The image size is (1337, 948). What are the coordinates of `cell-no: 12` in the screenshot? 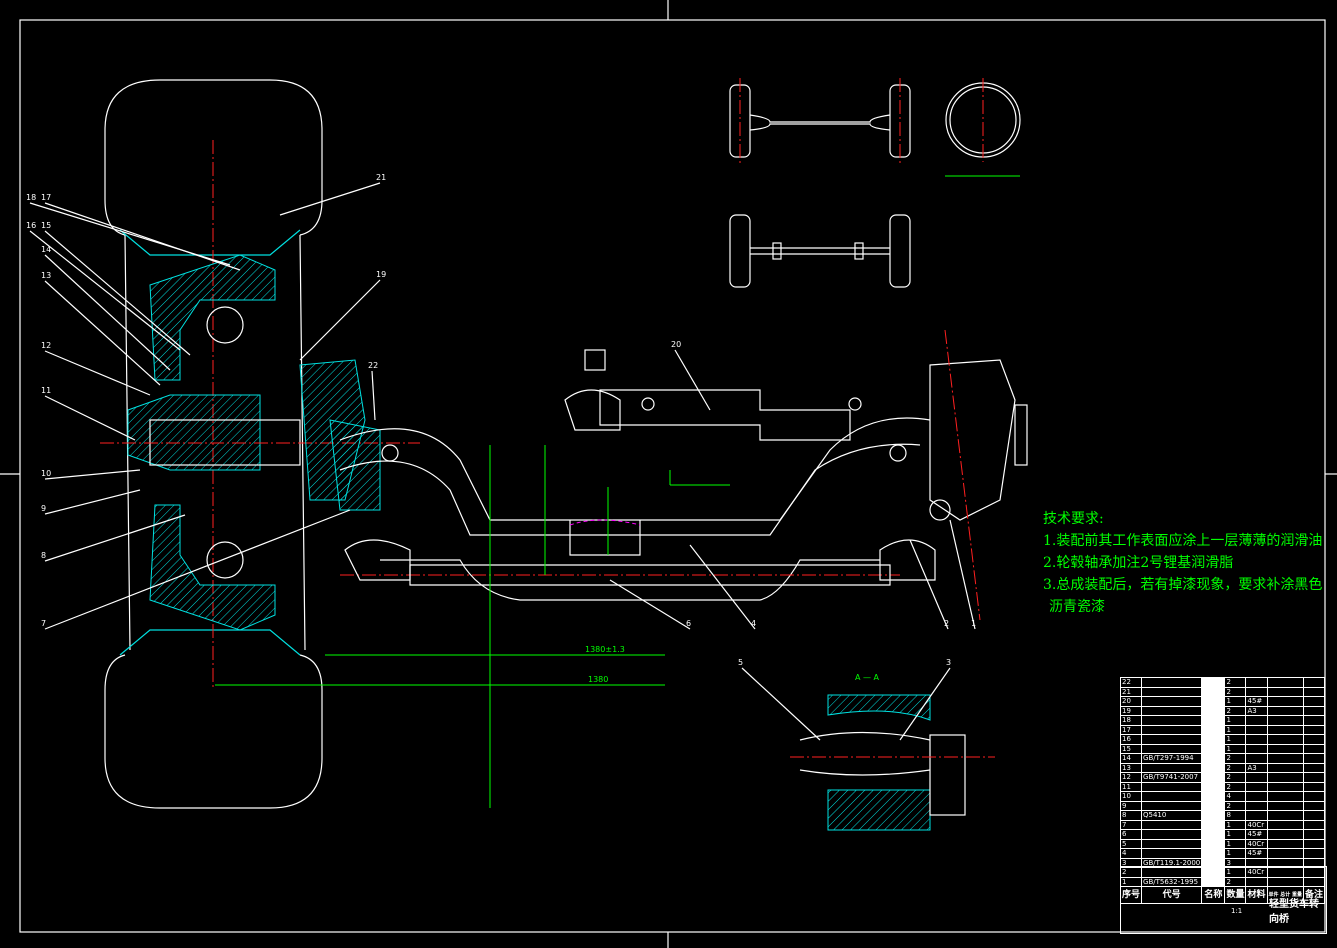 It's located at (1131, 777).